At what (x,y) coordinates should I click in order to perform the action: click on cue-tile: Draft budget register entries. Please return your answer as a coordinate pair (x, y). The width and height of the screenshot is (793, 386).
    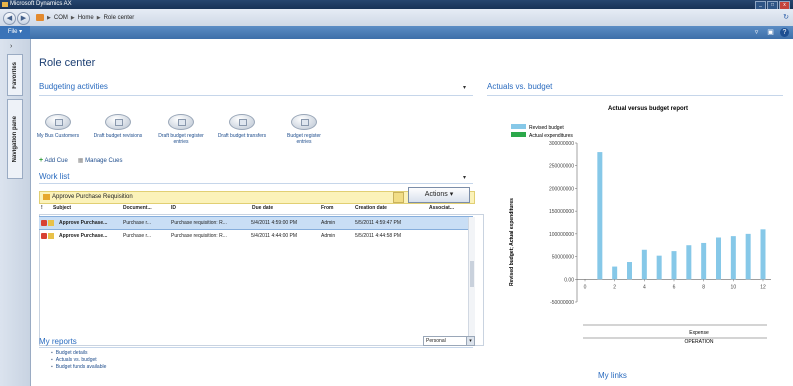
    Looking at the image, I should click on (181, 129).